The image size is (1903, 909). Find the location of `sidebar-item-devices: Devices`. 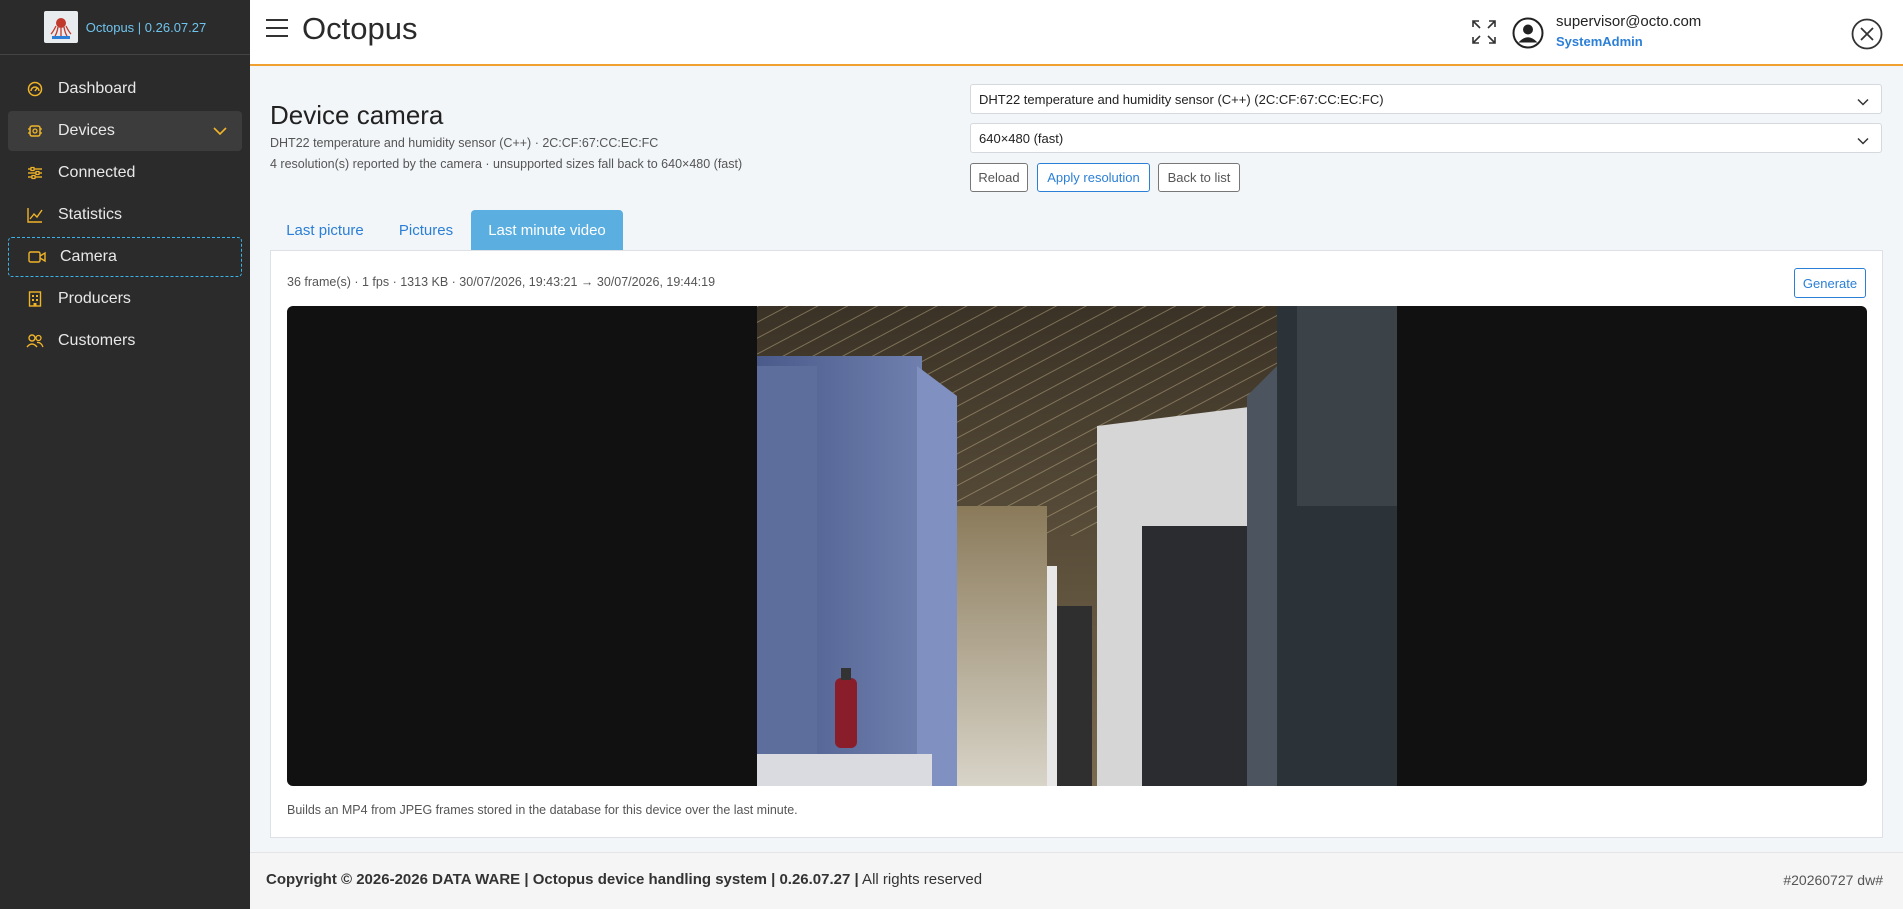

sidebar-item-devices: Devices is located at coordinates (125, 131).